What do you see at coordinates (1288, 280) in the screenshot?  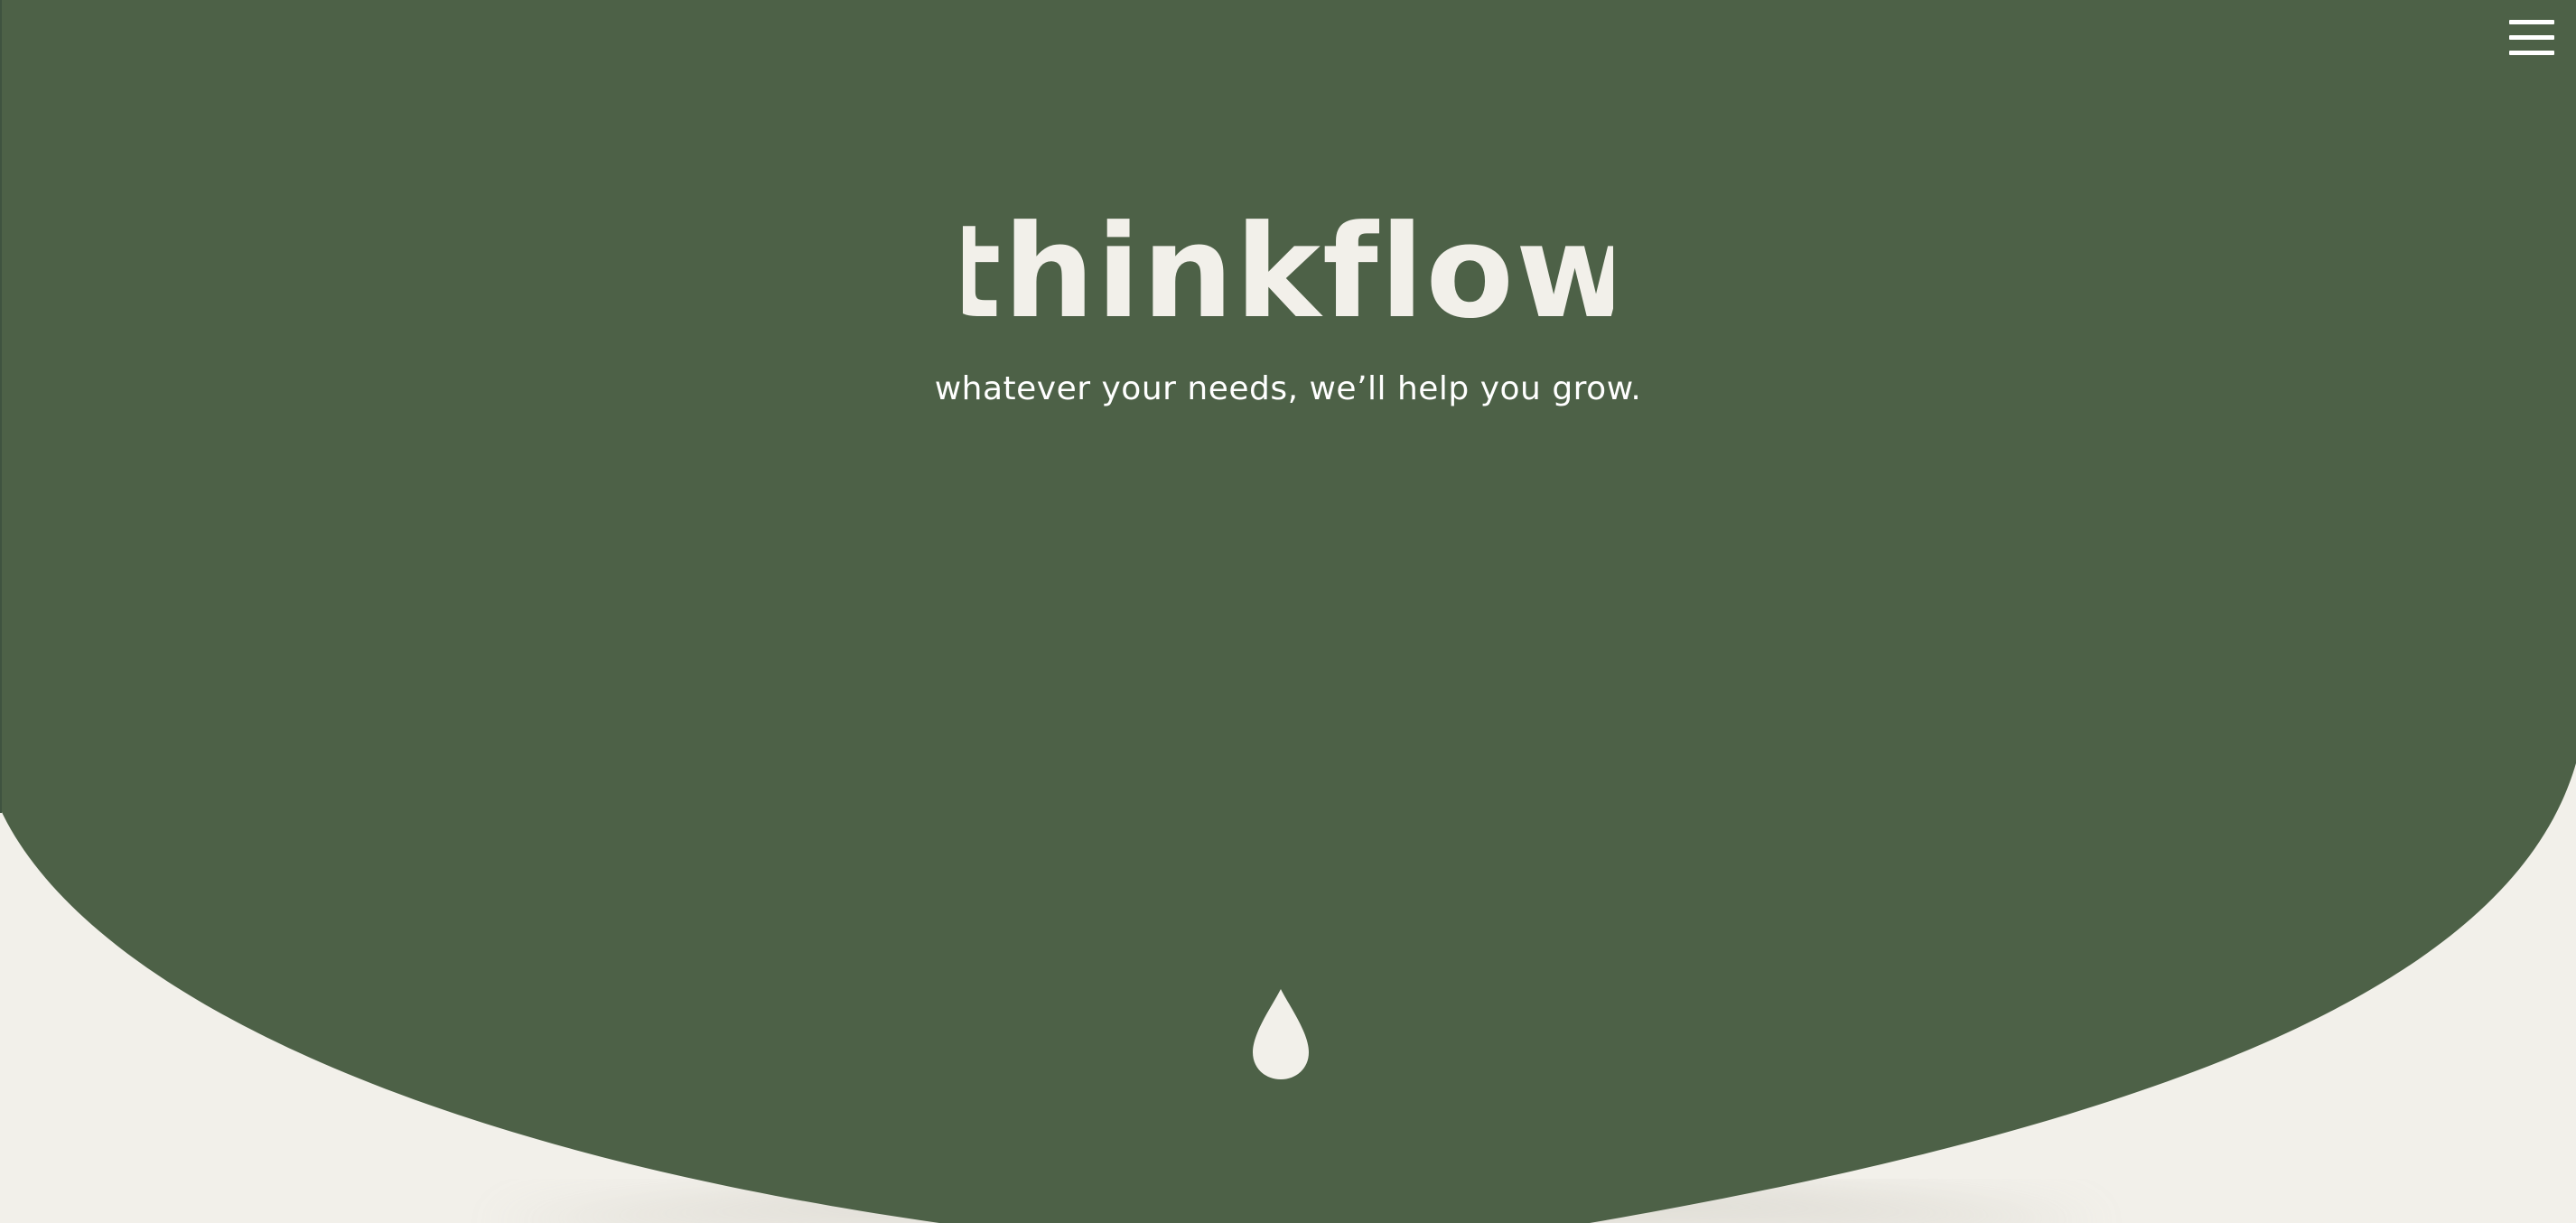 I see `svg-text: thinkflow` at bounding box center [1288, 280].